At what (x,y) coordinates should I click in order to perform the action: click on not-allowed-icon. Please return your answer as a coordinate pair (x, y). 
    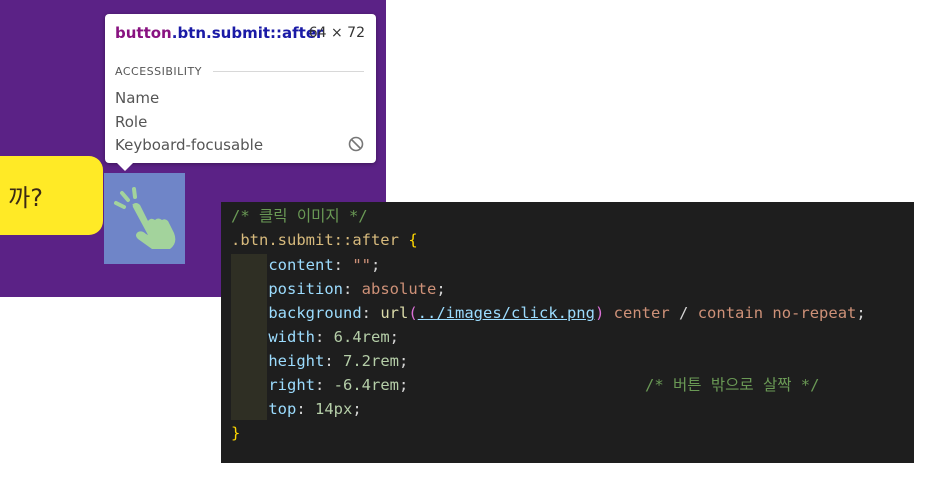
    Looking at the image, I should click on (356, 144).